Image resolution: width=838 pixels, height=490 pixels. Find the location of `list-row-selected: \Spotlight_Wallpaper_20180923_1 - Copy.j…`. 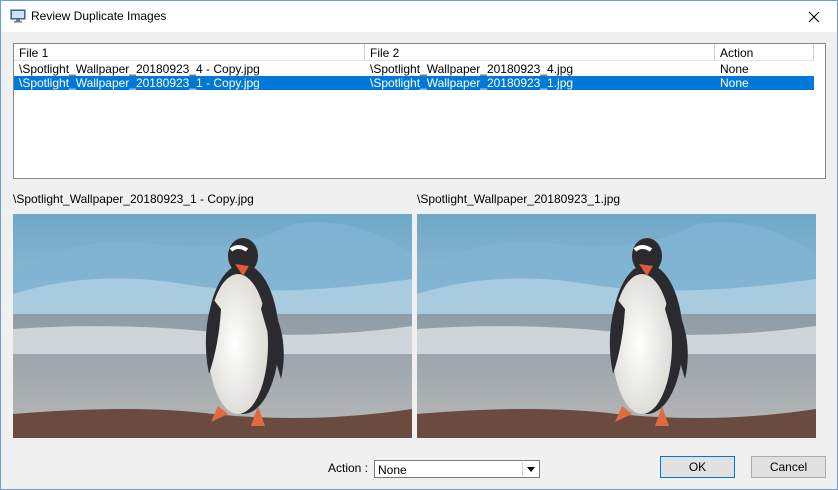

list-row-selected: \Spotlight_Wallpaper_20180923_1 - Copy.j… is located at coordinates (414, 83).